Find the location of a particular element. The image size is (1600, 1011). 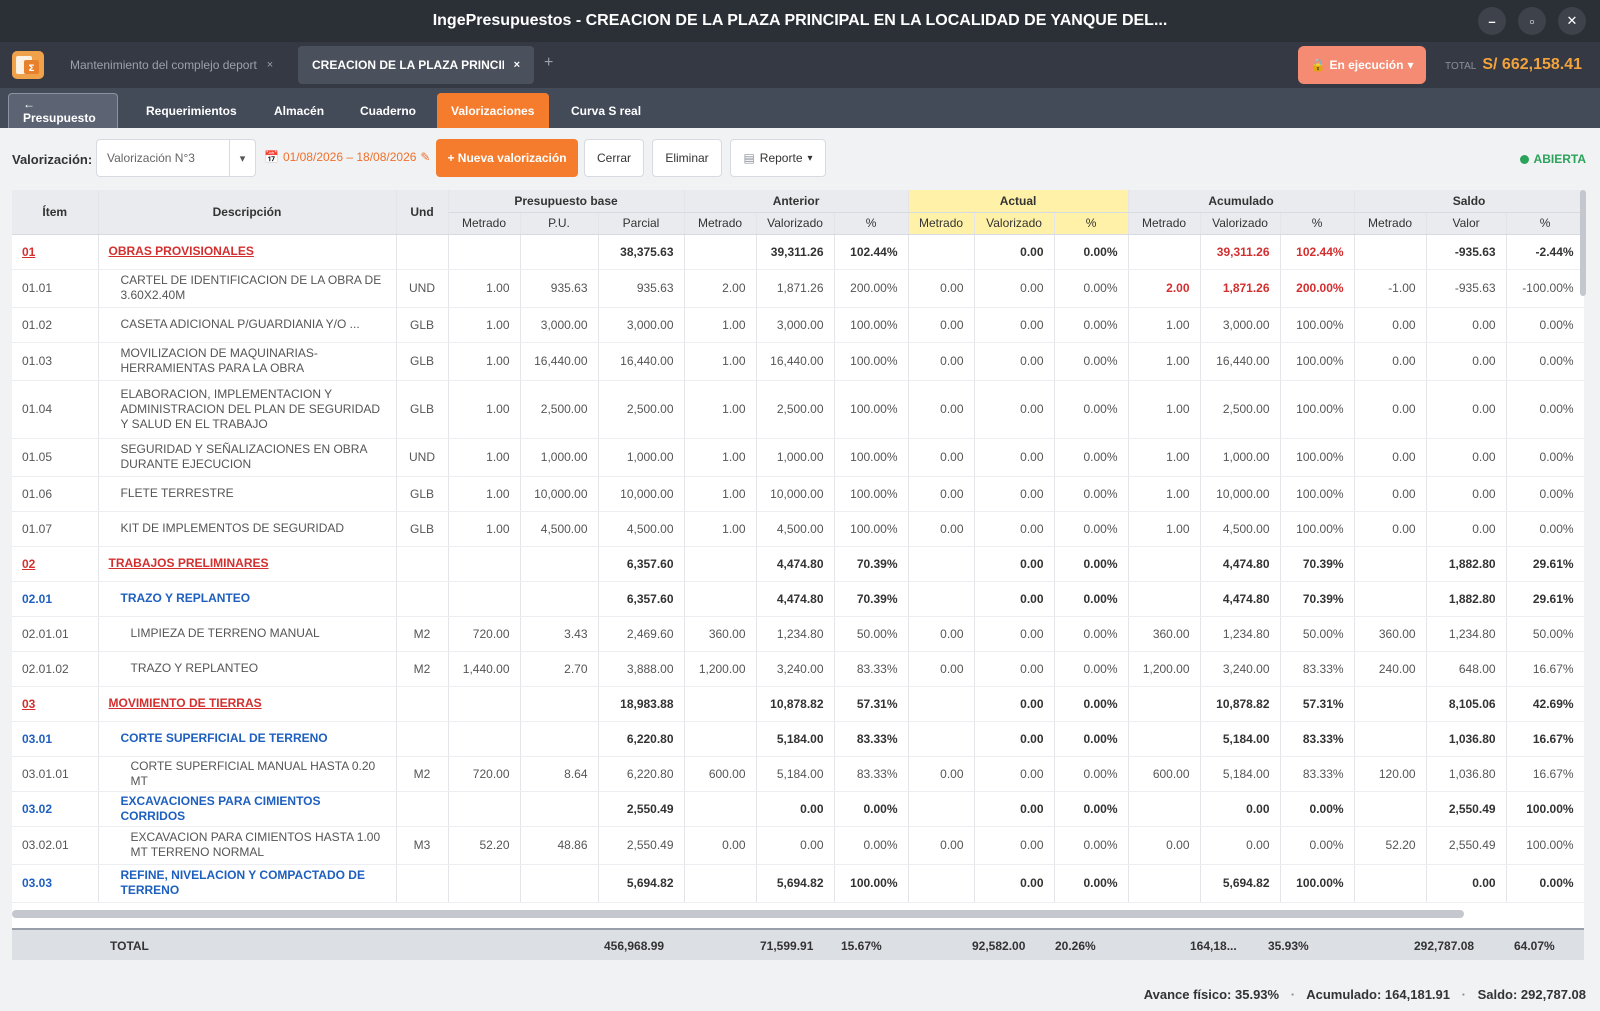

date-range: 📅 01/08/2026 – 18/08/2026 ✎ is located at coordinates (347, 157).